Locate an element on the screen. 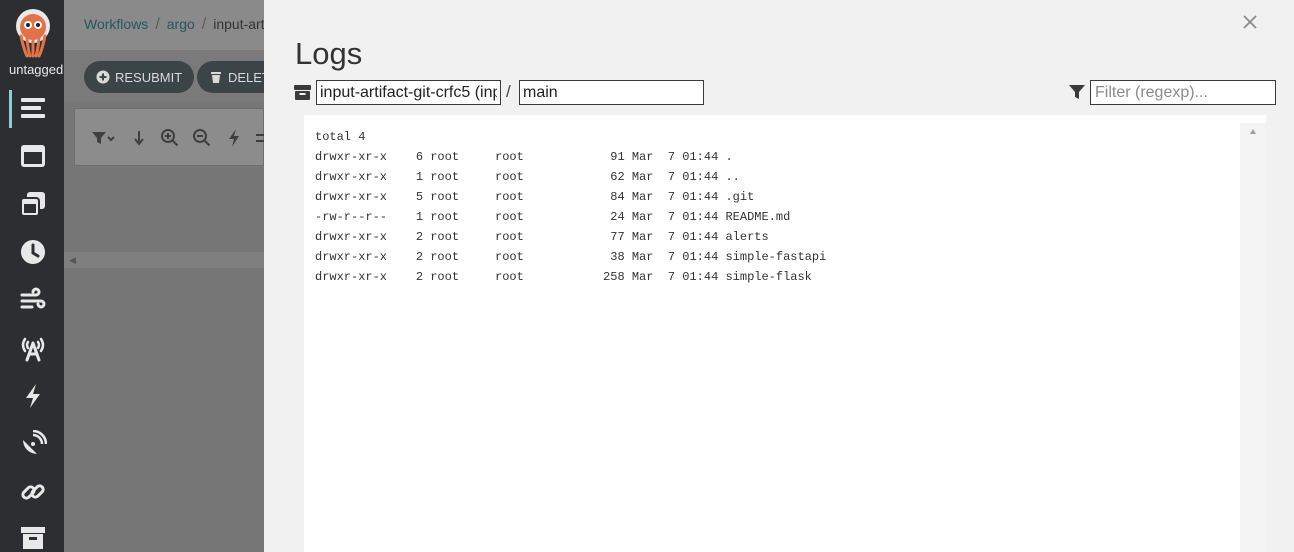  filter-dropdown-icon is located at coordinates (104, 138).